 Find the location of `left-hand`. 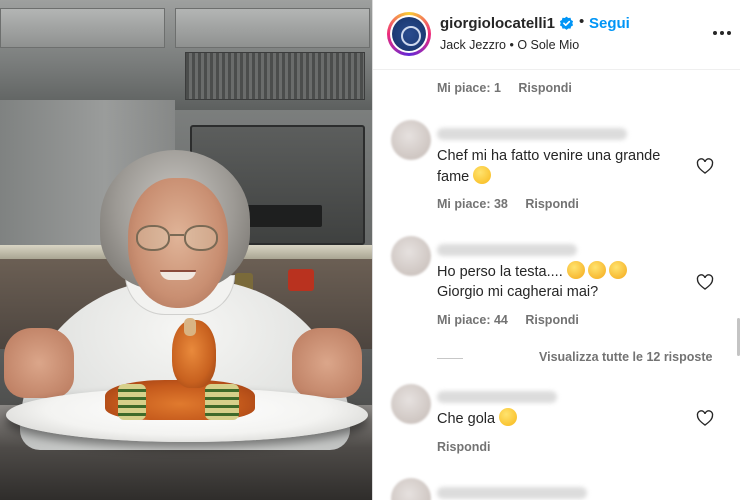

left-hand is located at coordinates (39, 363).